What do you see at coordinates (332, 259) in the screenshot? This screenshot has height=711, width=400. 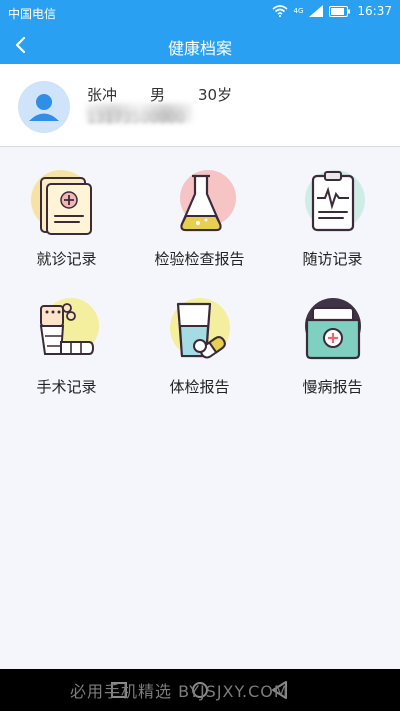 I see `tile-label: 随访记录` at bounding box center [332, 259].